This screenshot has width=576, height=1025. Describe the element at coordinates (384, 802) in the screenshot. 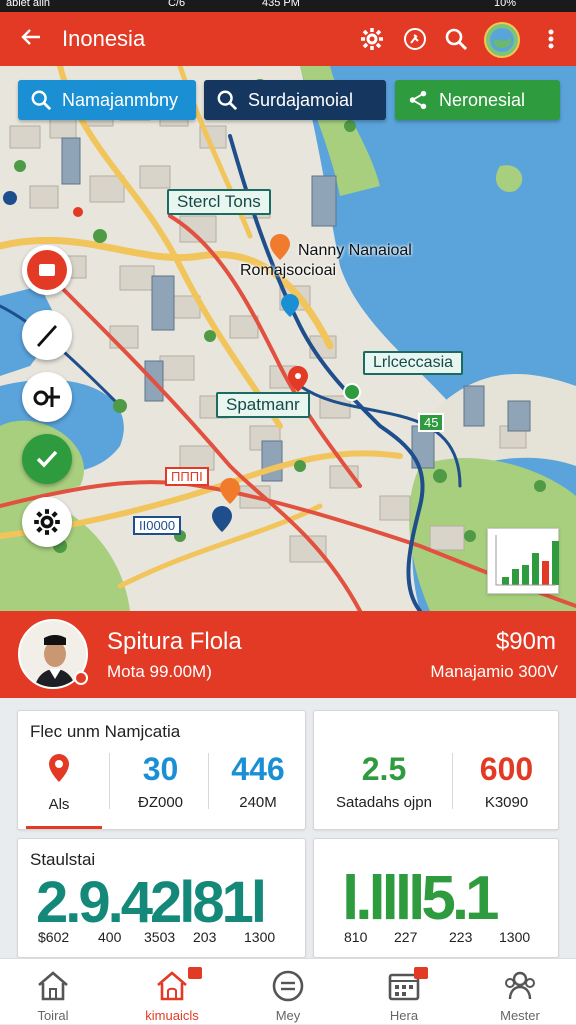

I see `metric-label: Satadahs ojpn` at that location.